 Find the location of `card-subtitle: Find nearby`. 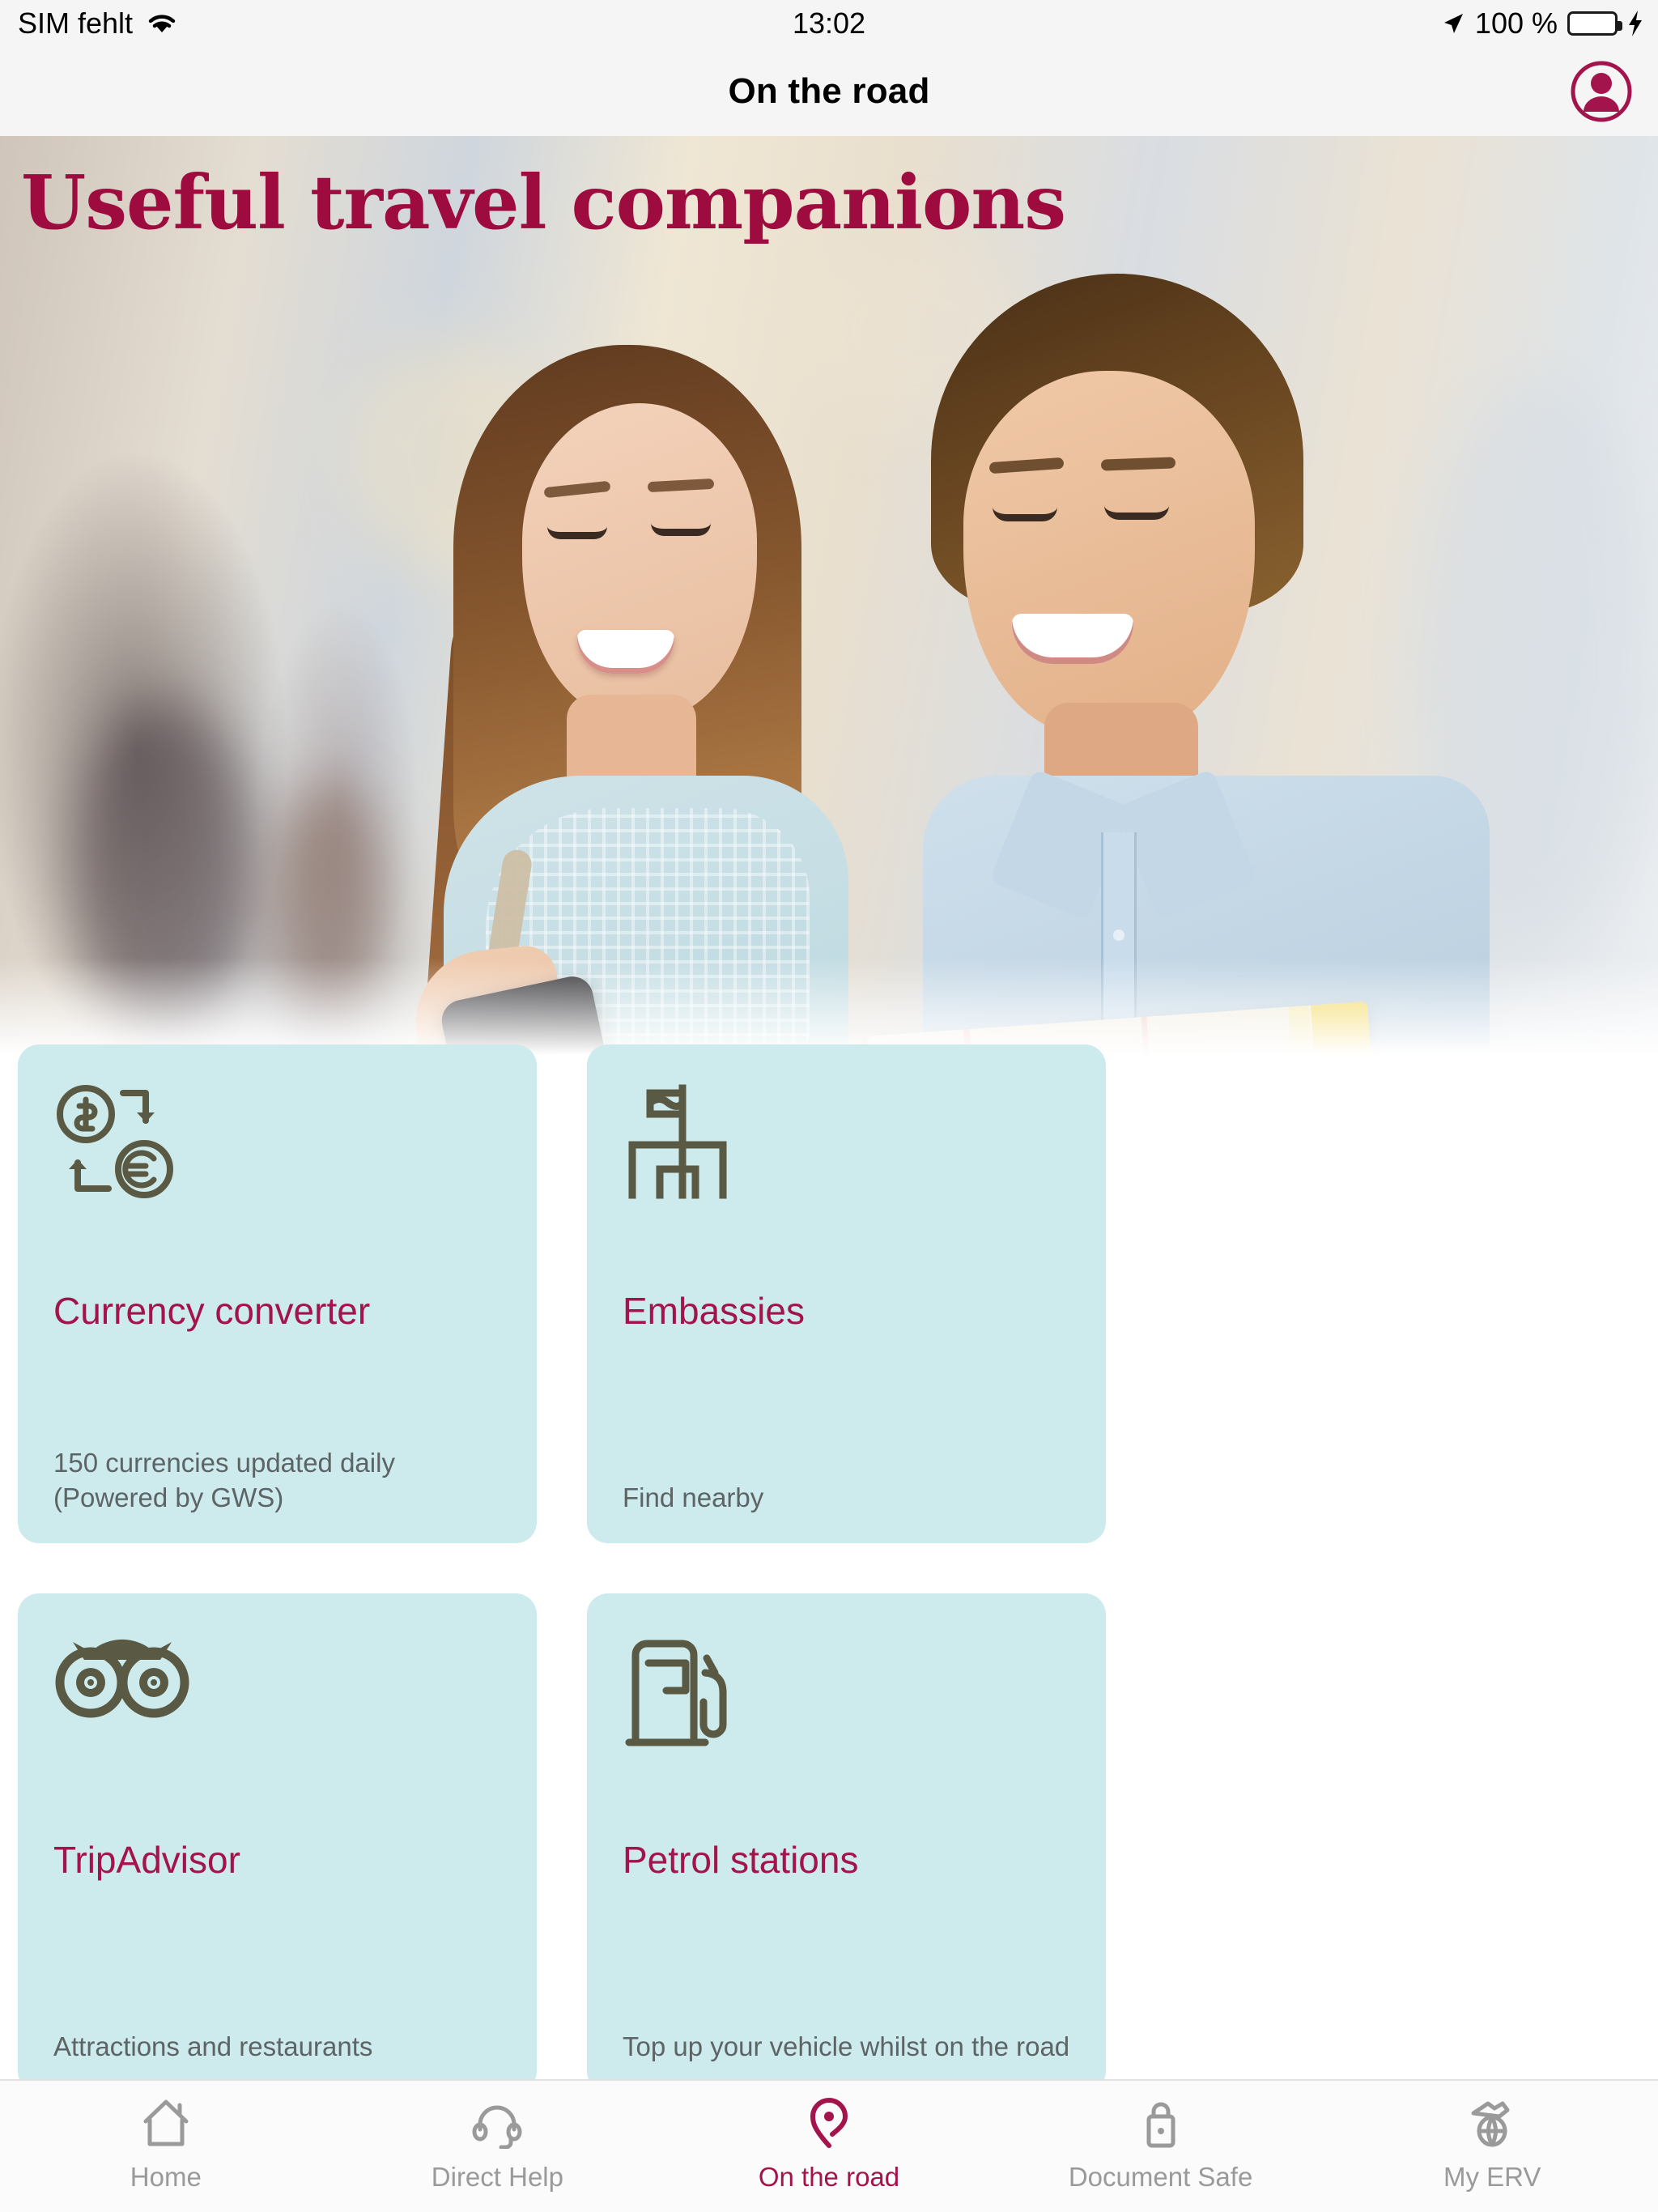

card-subtitle: Find nearby is located at coordinates (693, 1498).